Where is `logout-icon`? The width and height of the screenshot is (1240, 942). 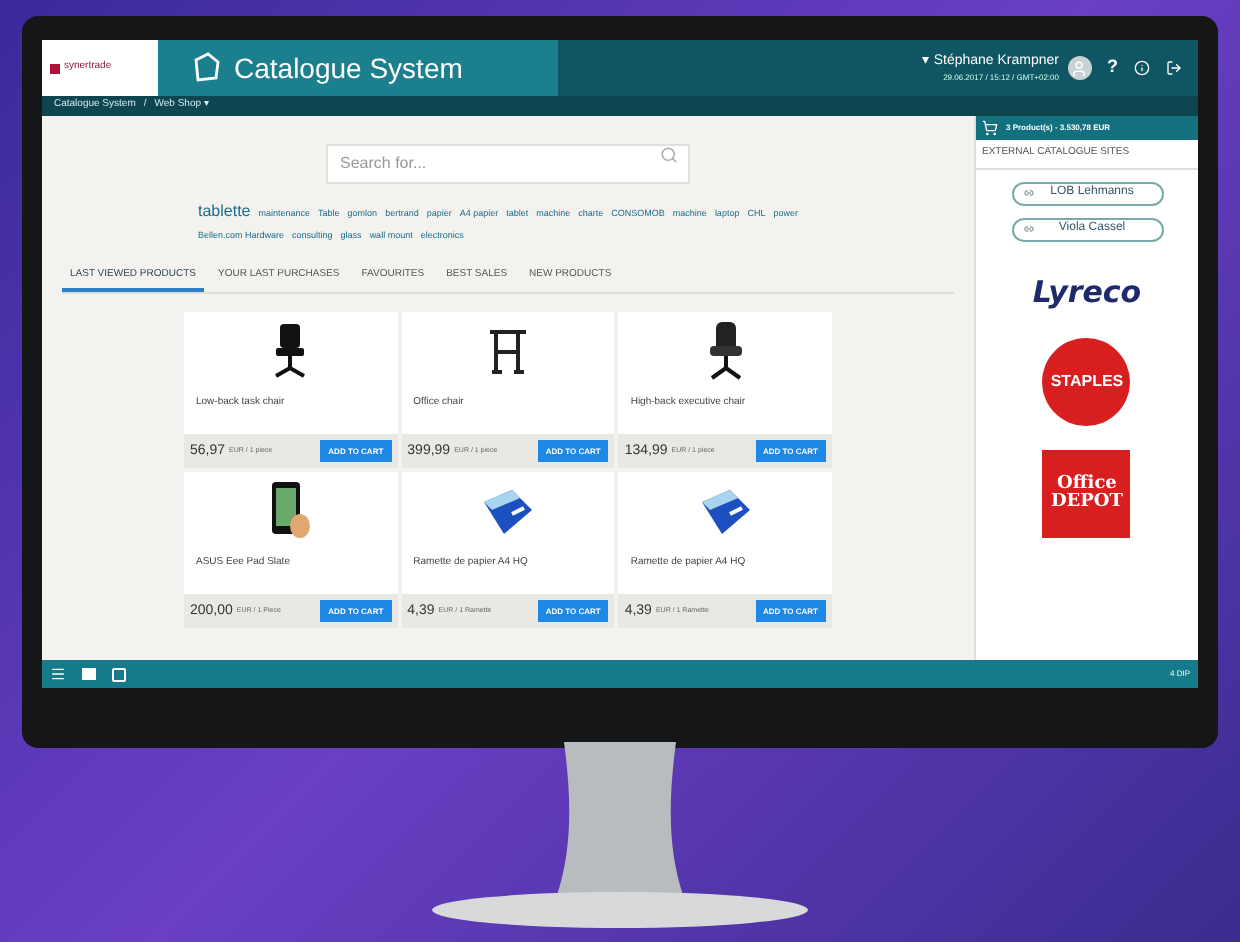 logout-icon is located at coordinates (1174, 68).